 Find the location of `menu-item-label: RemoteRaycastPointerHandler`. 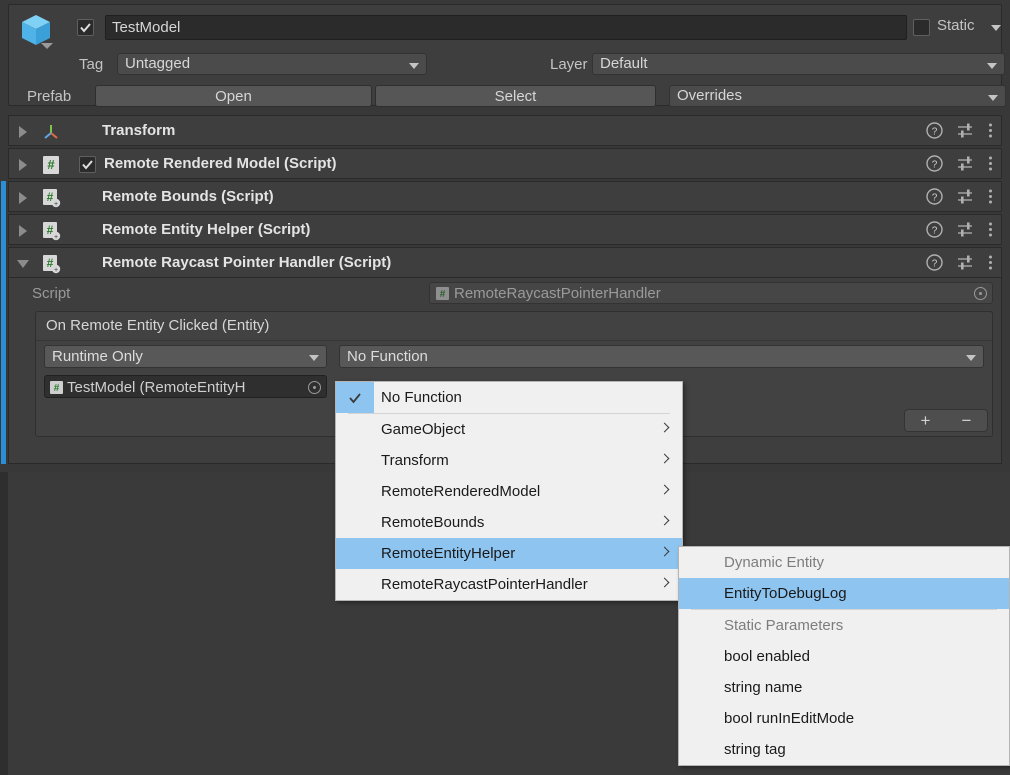

menu-item-label: RemoteRaycastPointerHandler is located at coordinates (484, 584).